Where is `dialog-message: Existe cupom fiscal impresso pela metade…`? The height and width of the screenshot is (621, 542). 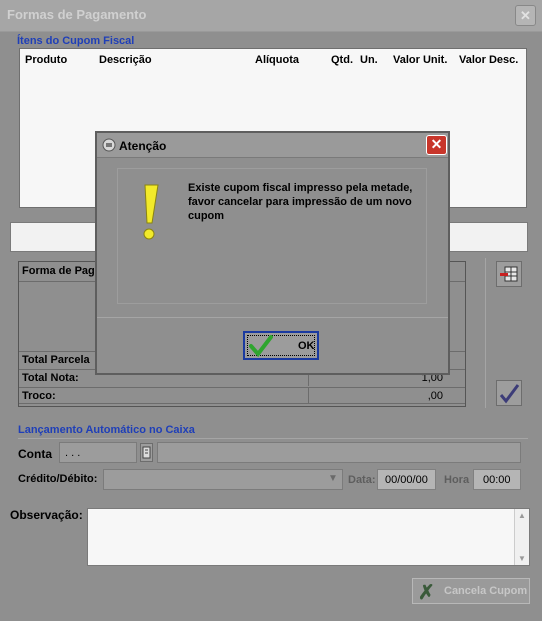 dialog-message: Existe cupom fiscal impresso pela metade… is located at coordinates (300, 202).